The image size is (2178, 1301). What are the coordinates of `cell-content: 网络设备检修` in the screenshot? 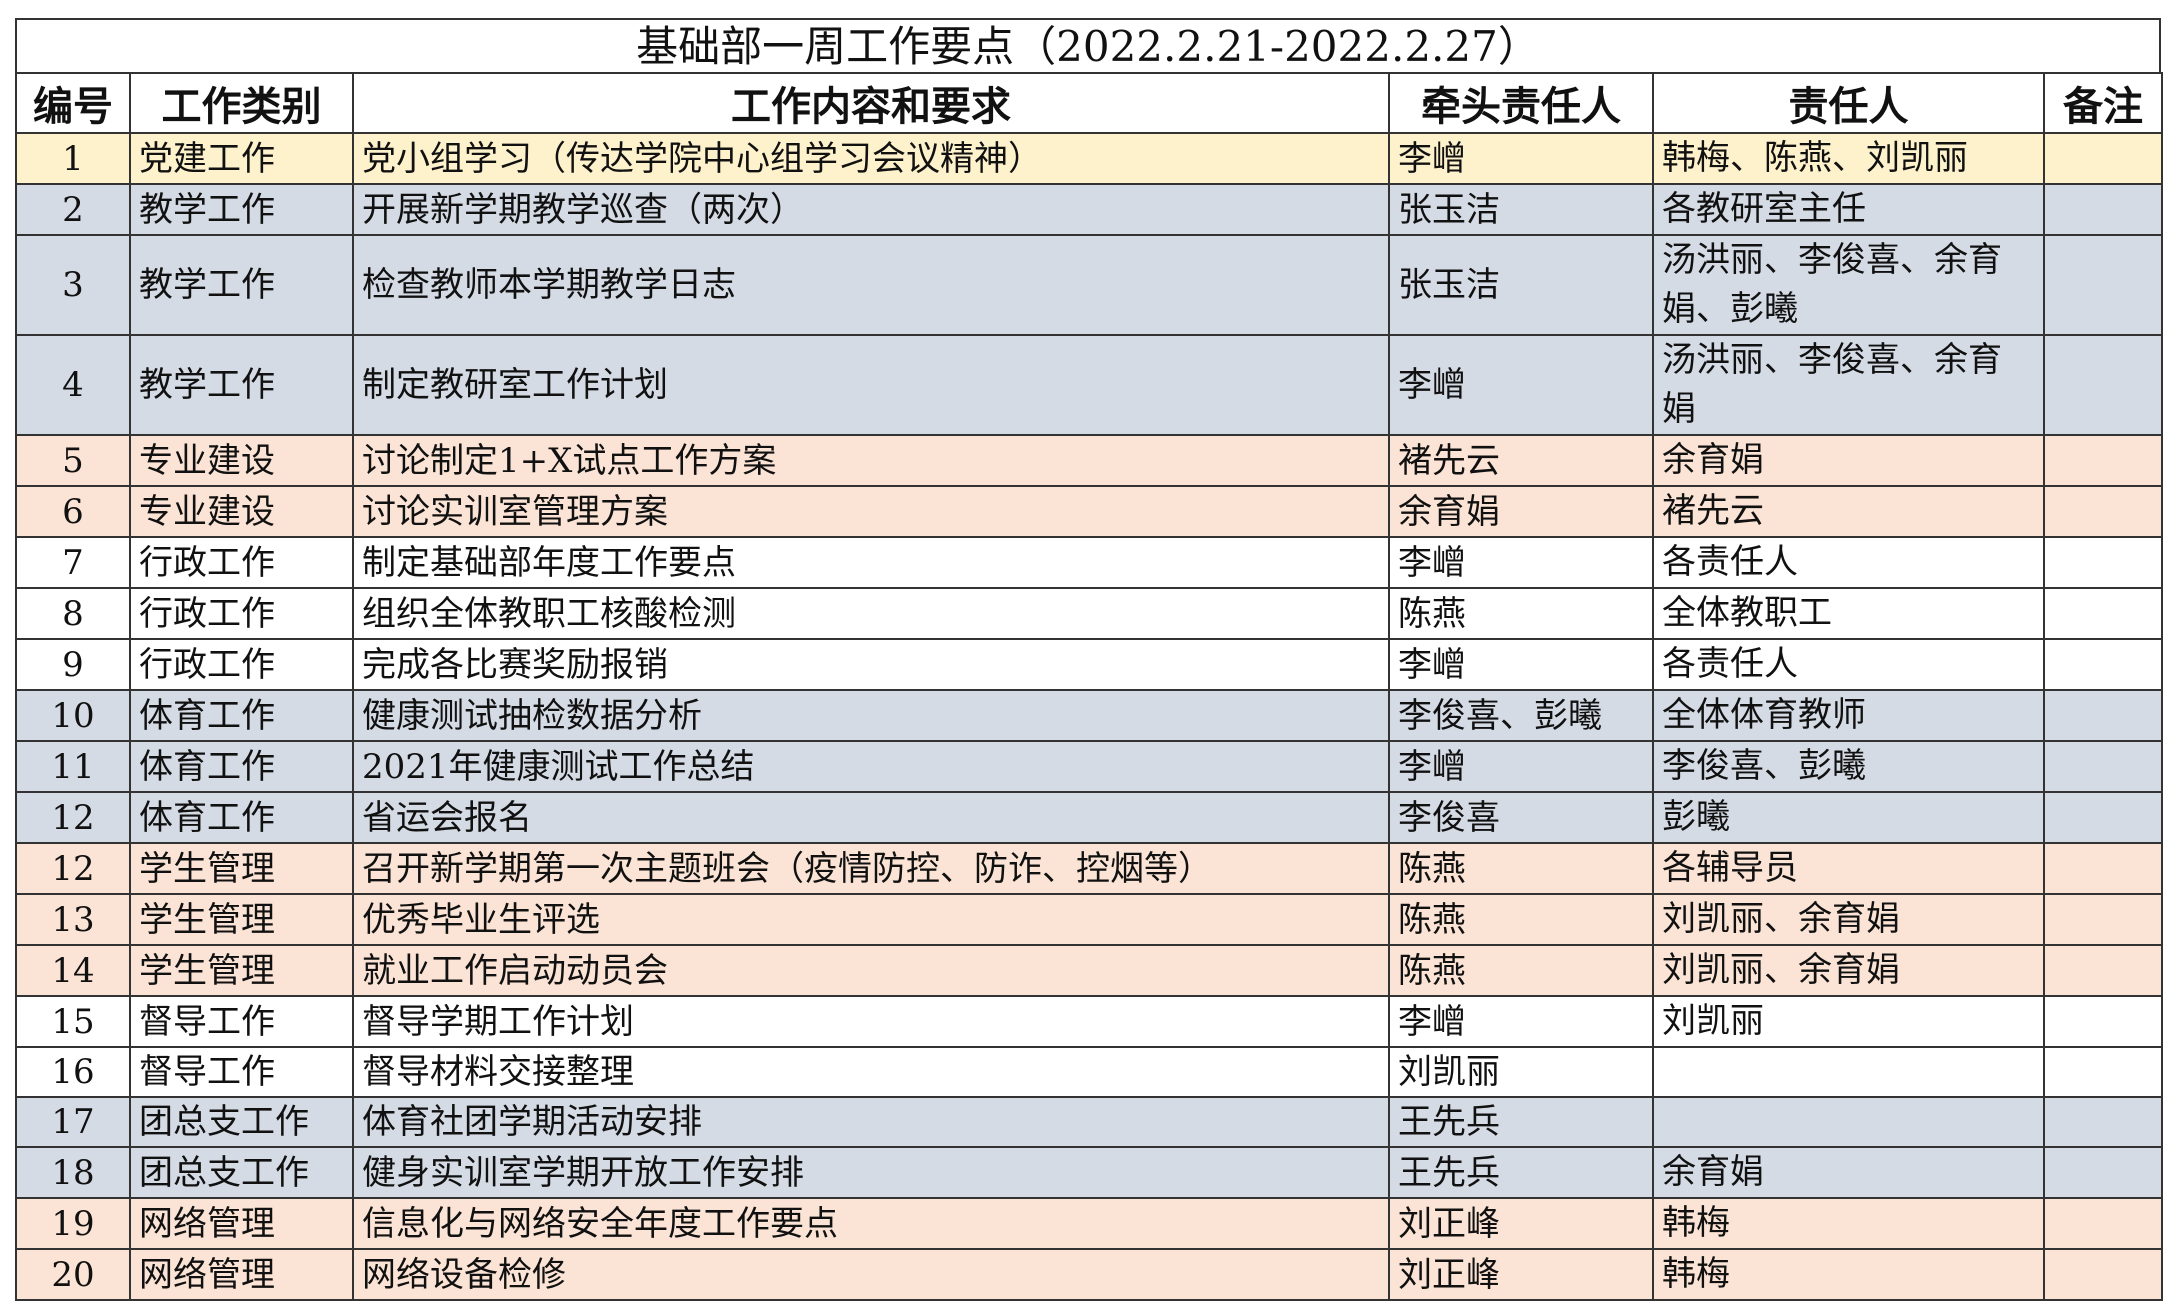 It's located at (871, 1274).